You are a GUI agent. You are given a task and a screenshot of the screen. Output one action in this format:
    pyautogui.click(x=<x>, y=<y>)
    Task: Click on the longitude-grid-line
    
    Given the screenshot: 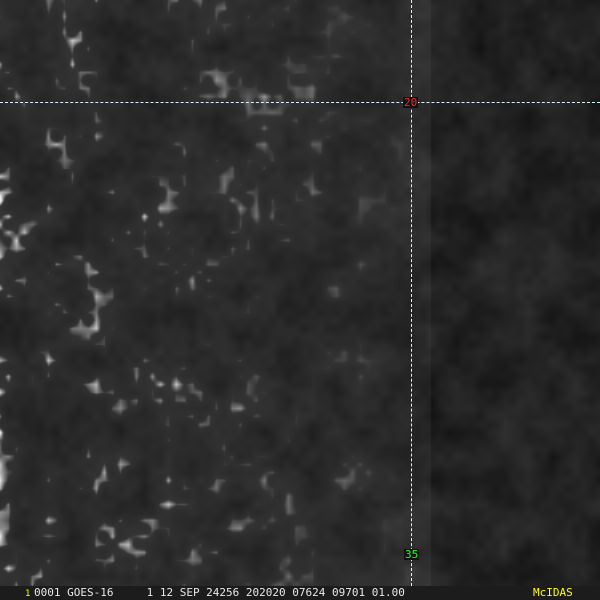 What is the action you would take?
    pyautogui.click(x=411, y=293)
    